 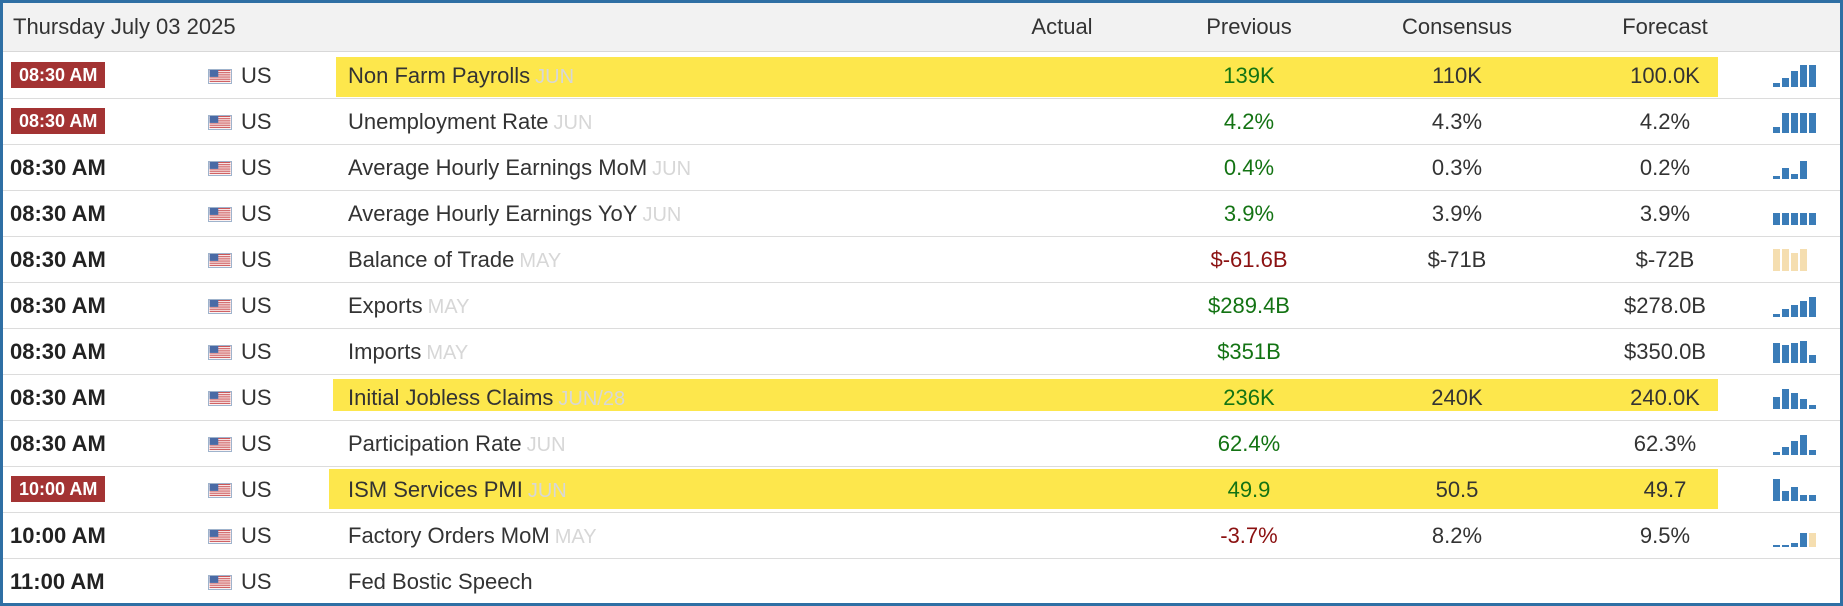 I want to click on event-name: Average Hourly Earnings MoM JUN, so click(x=519, y=168).